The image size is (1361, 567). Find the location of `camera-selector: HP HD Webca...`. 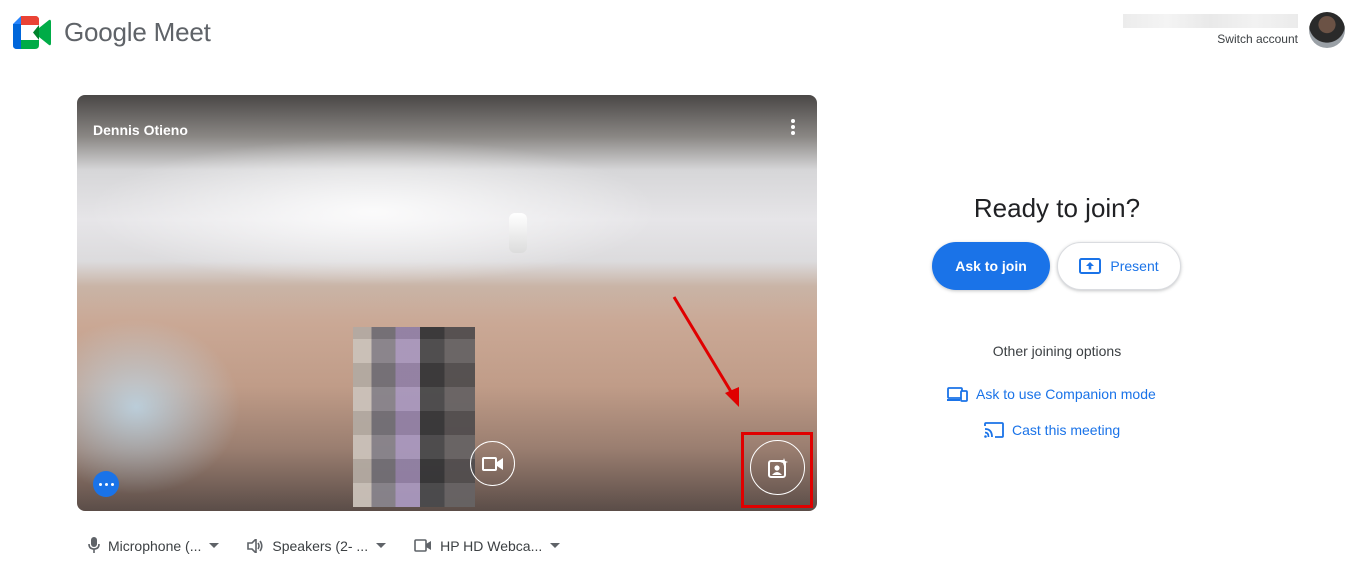

camera-selector: HP HD Webca... is located at coordinates (487, 545).